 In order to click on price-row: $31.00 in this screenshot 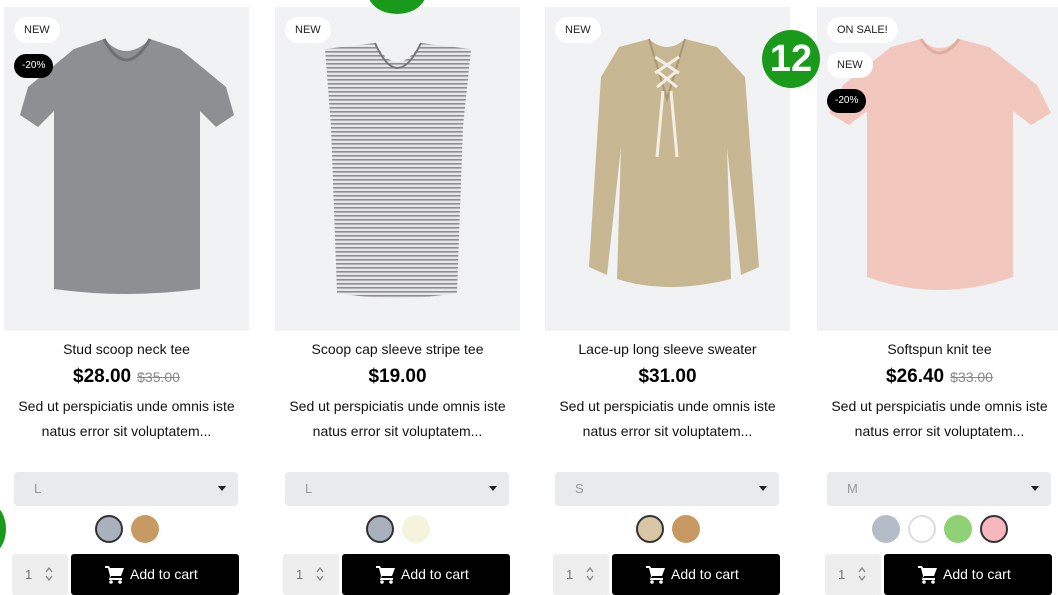, I will do `click(667, 377)`.